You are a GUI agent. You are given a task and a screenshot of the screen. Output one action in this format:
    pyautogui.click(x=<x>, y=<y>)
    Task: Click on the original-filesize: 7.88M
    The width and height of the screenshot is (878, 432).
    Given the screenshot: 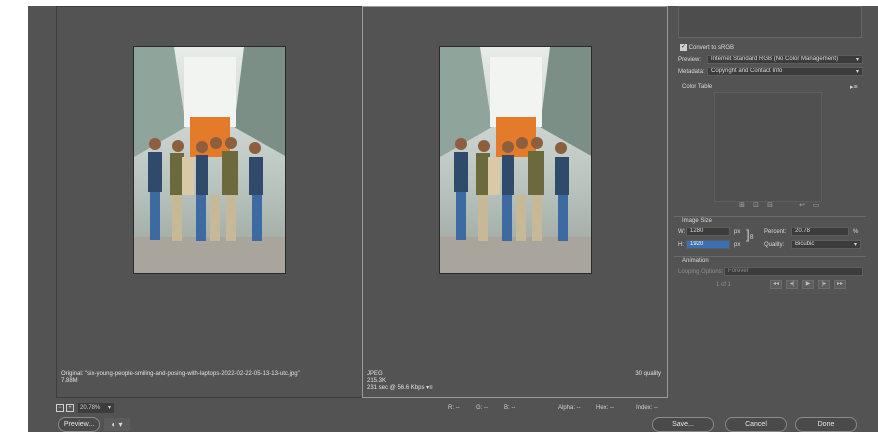 What is the action you would take?
    pyautogui.click(x=69, y=381)
    